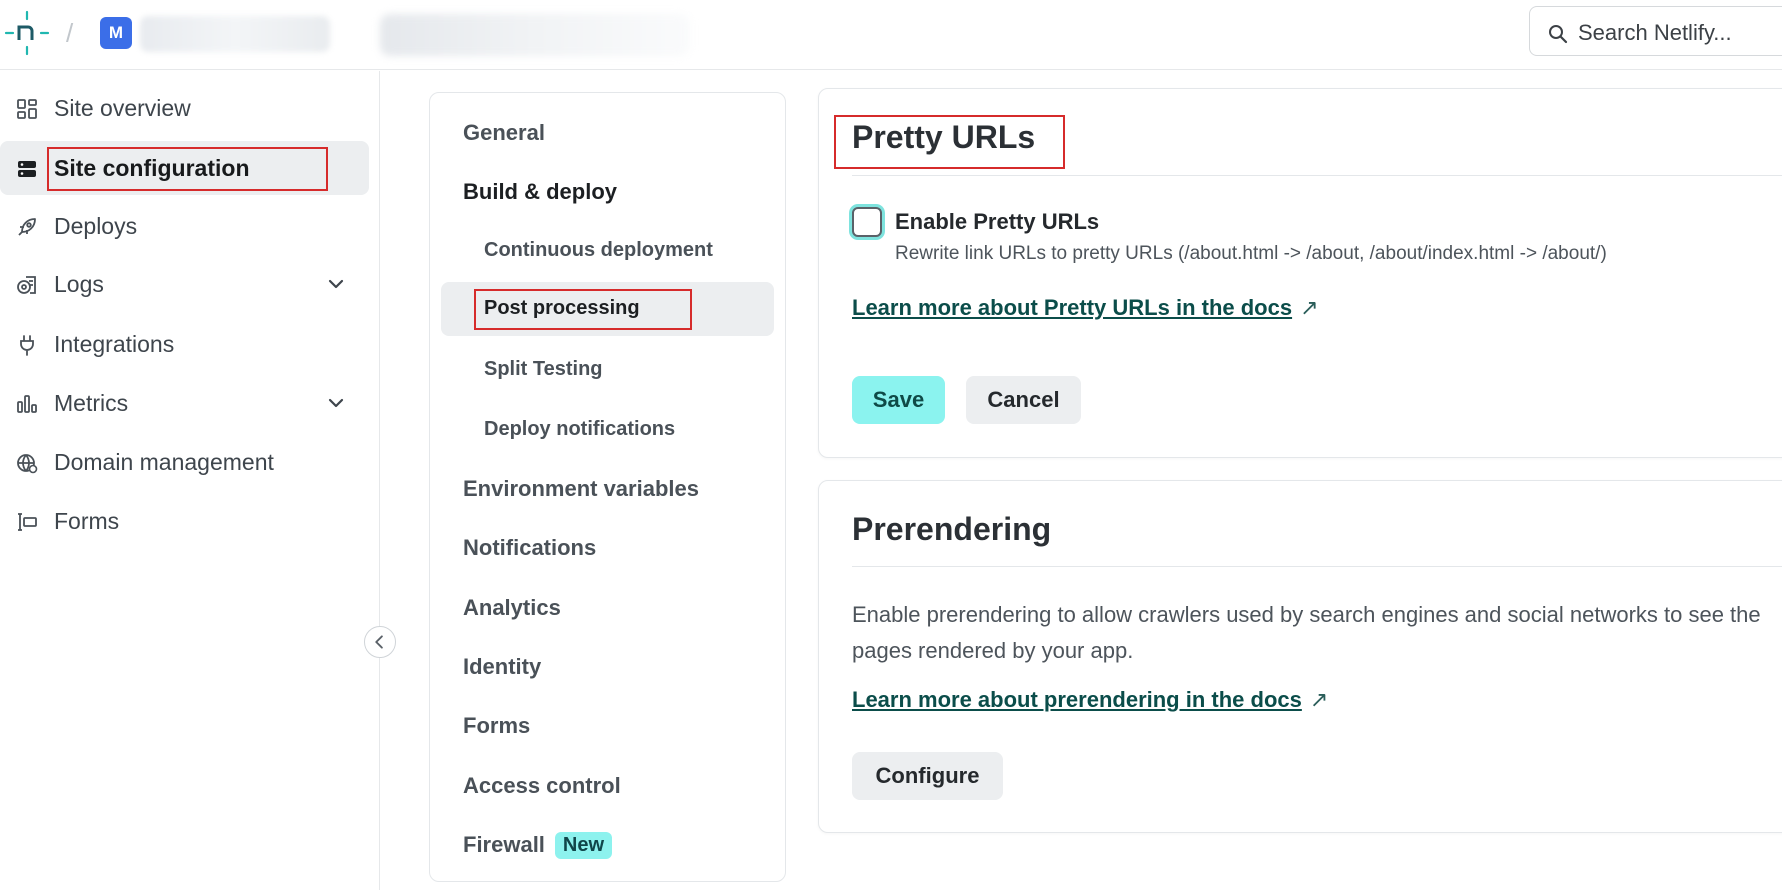 The width and height of the screenshot is (1782, 890). I want to click on logs-icon, so click(26, 285).